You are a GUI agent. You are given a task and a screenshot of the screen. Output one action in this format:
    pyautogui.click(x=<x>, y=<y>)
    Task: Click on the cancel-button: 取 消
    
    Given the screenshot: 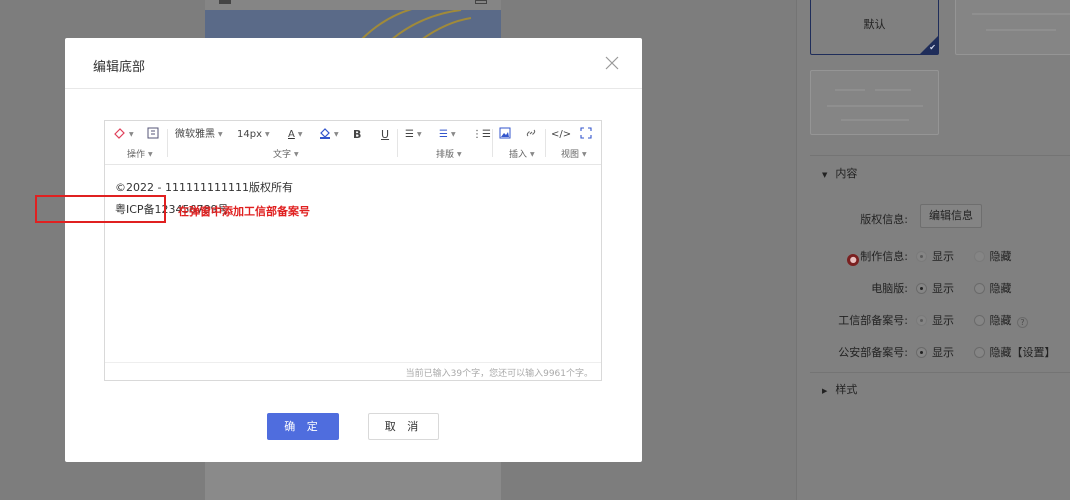 What is the action you would take?
    pyautogui.click(x=403, y=426)
    